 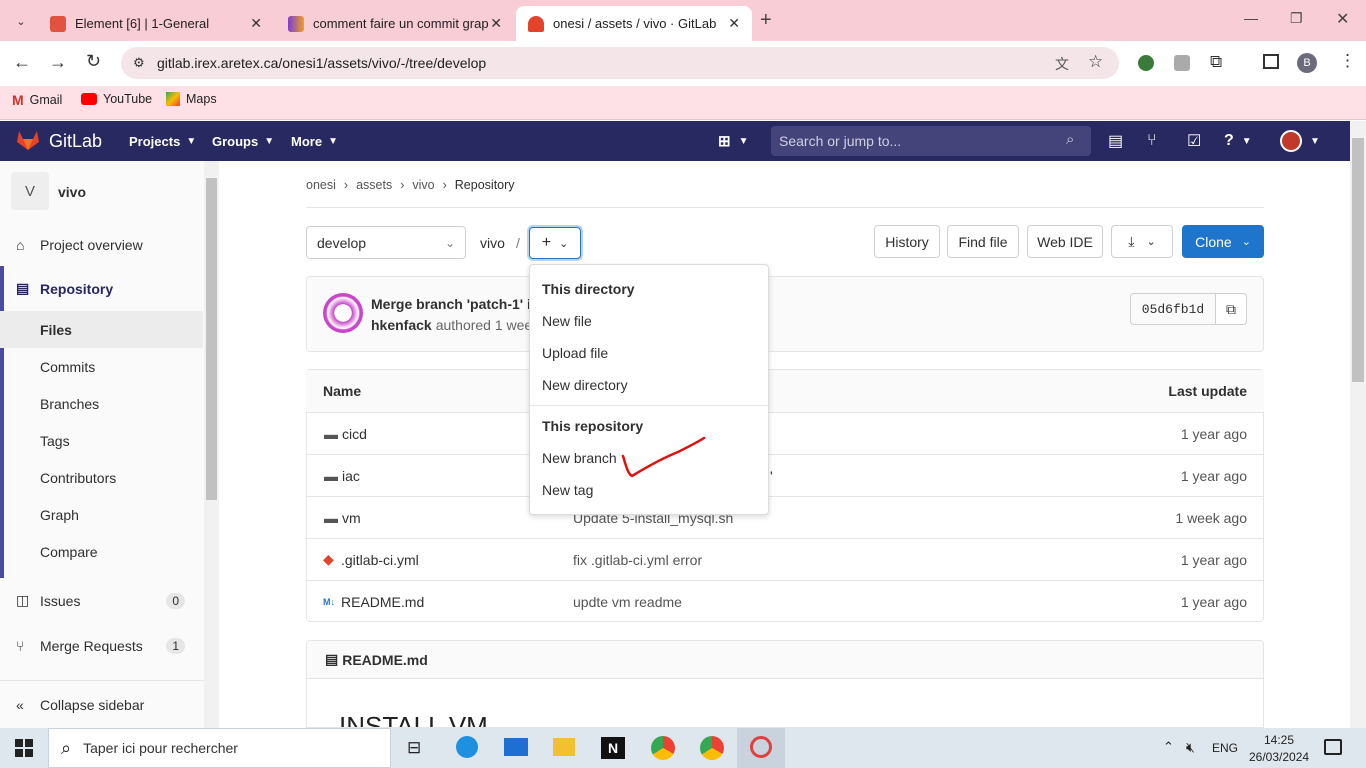 I want to click on tab-gitlab: onesi / assets / vivo · GitLab ✕, so click(x=634, y=23).